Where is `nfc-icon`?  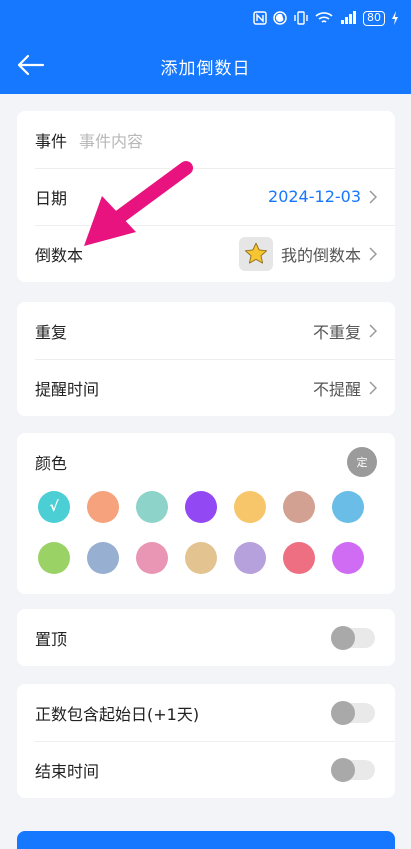 nfc-icon is located at coordinates (260, 18).